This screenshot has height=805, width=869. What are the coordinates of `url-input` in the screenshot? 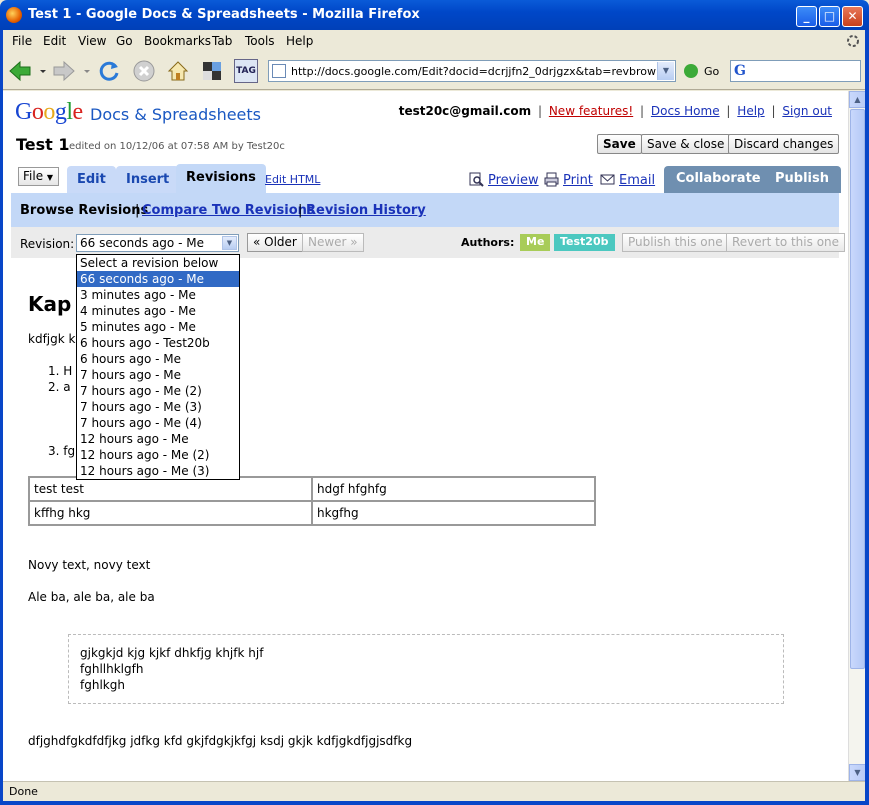 It's located at (473, 71).